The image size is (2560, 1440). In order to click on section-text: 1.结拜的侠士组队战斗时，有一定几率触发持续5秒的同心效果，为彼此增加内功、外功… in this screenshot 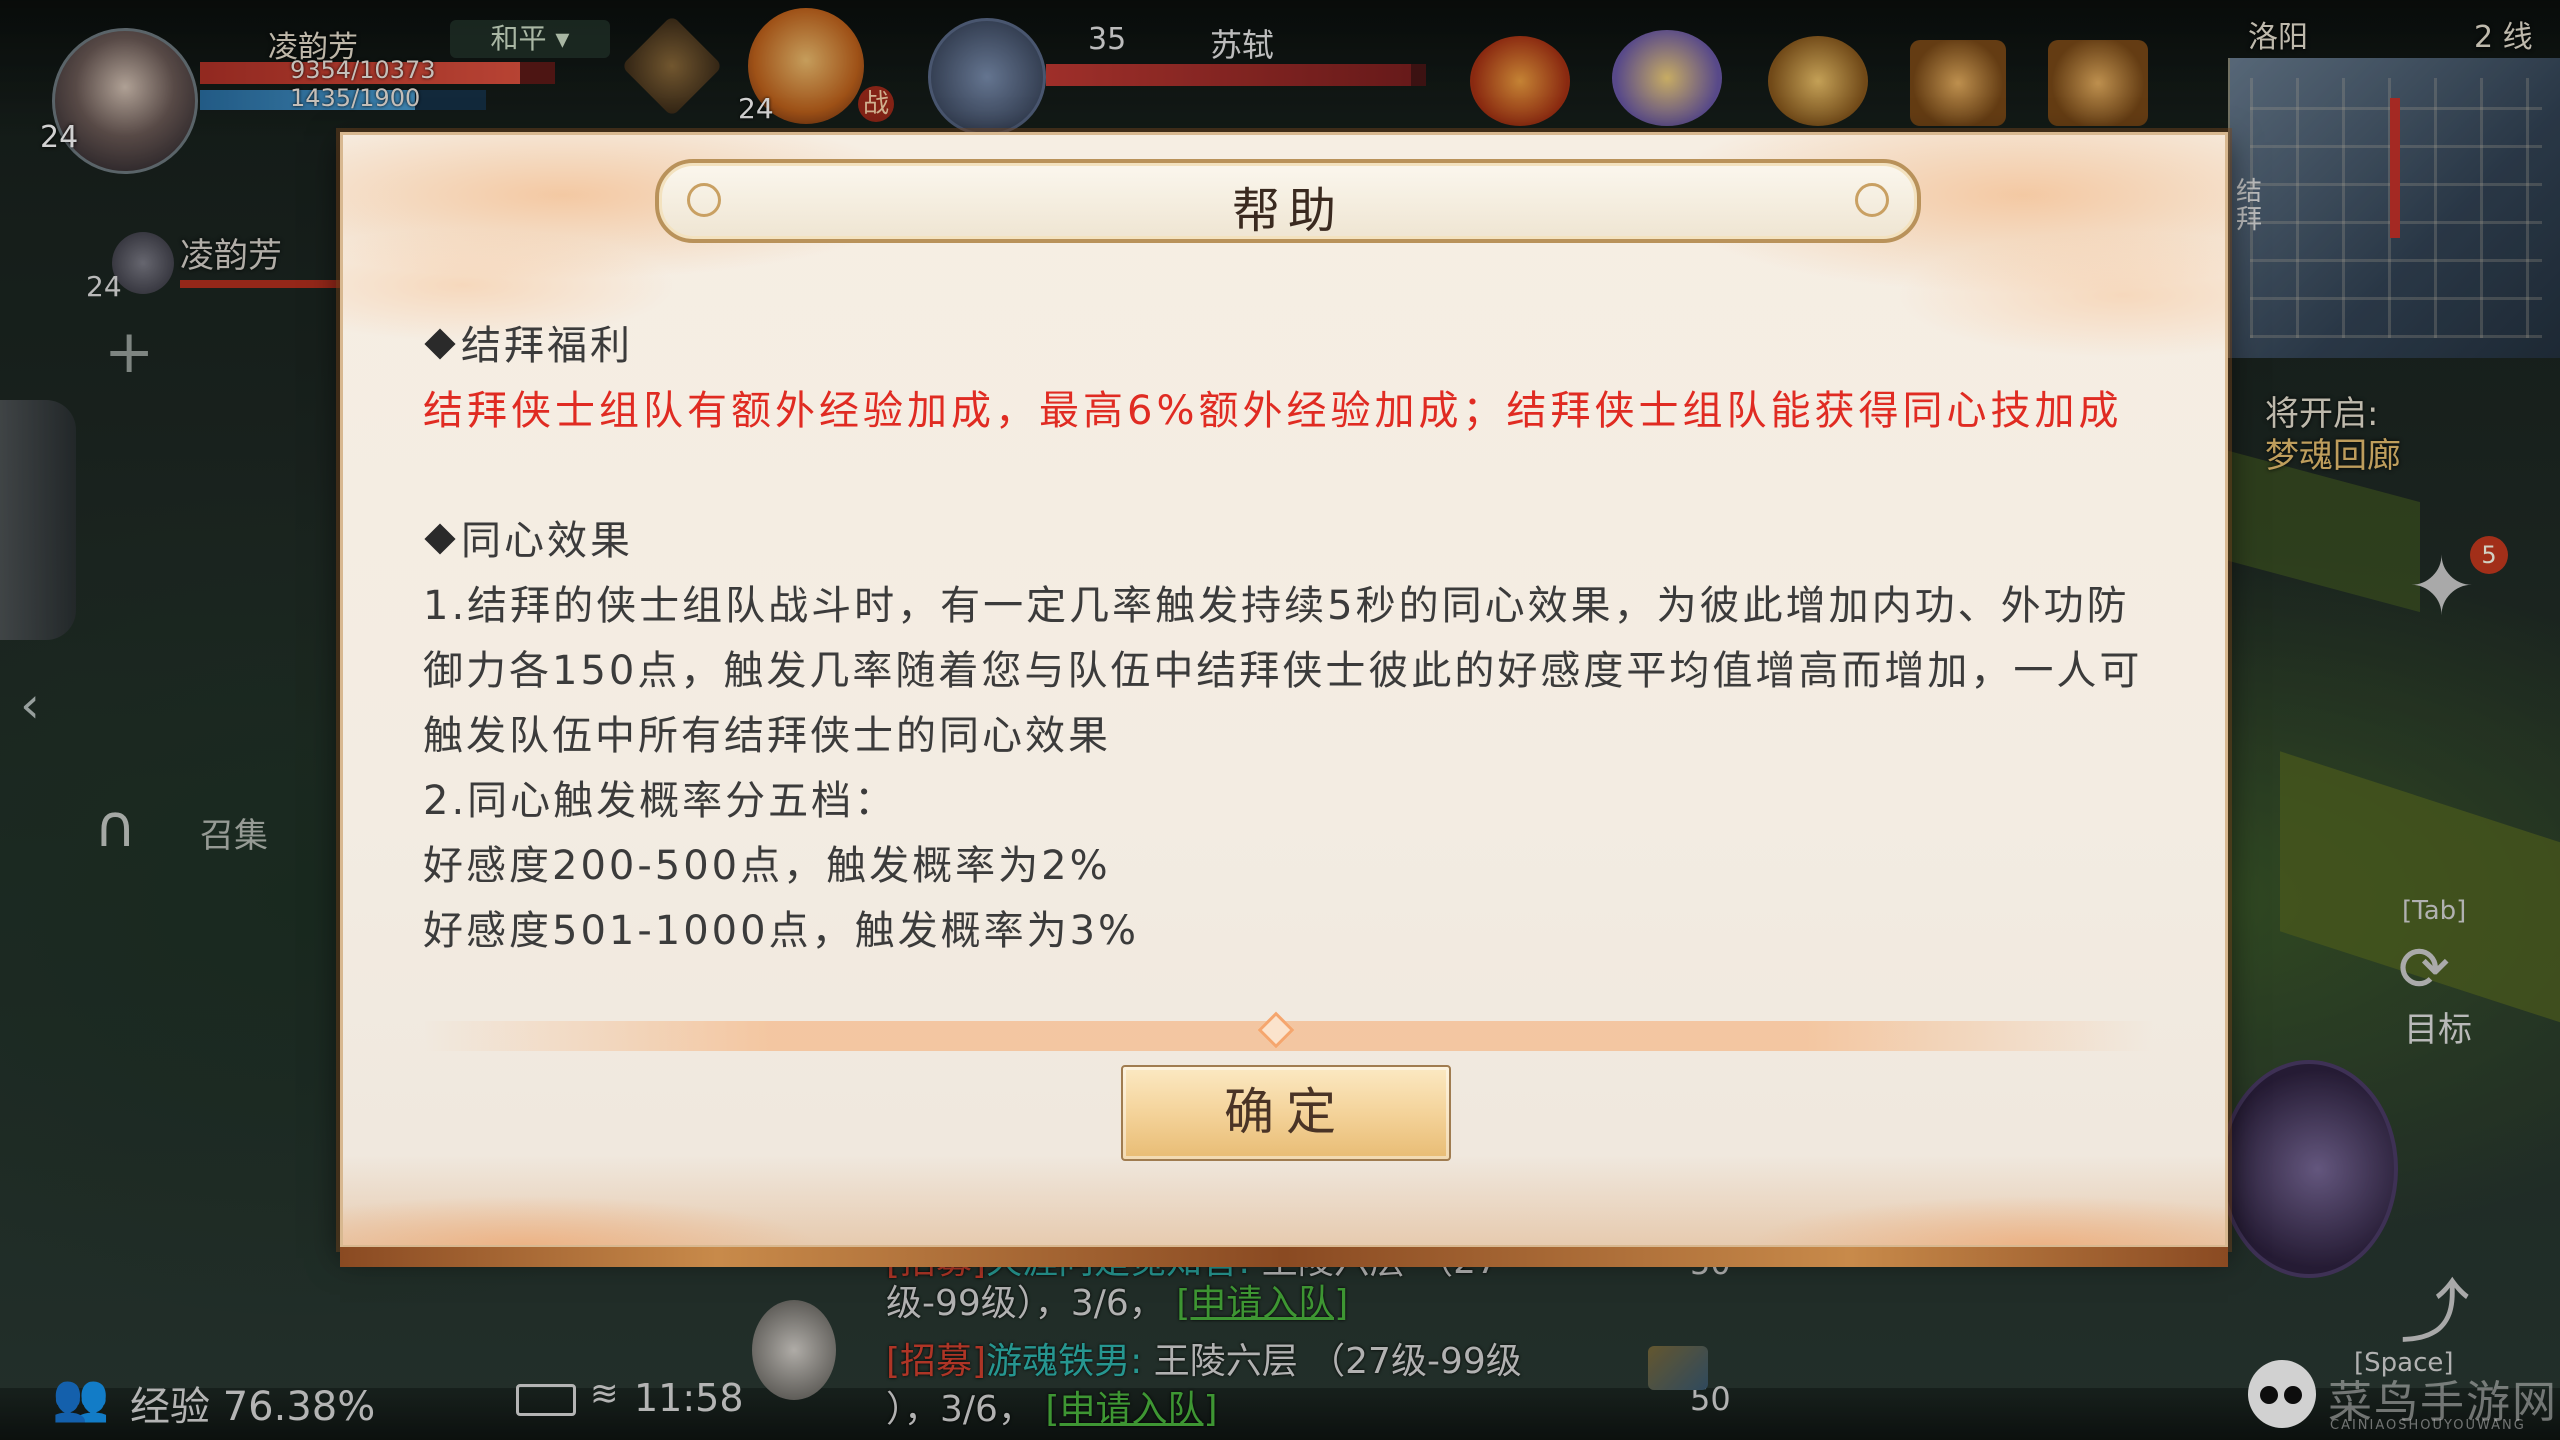, I will do `click(1283, 671)`.